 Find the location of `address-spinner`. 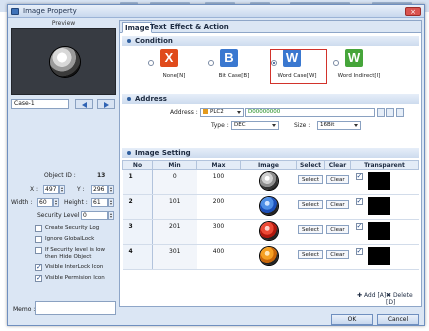

address-spinner is located at coordinates (381, 112).